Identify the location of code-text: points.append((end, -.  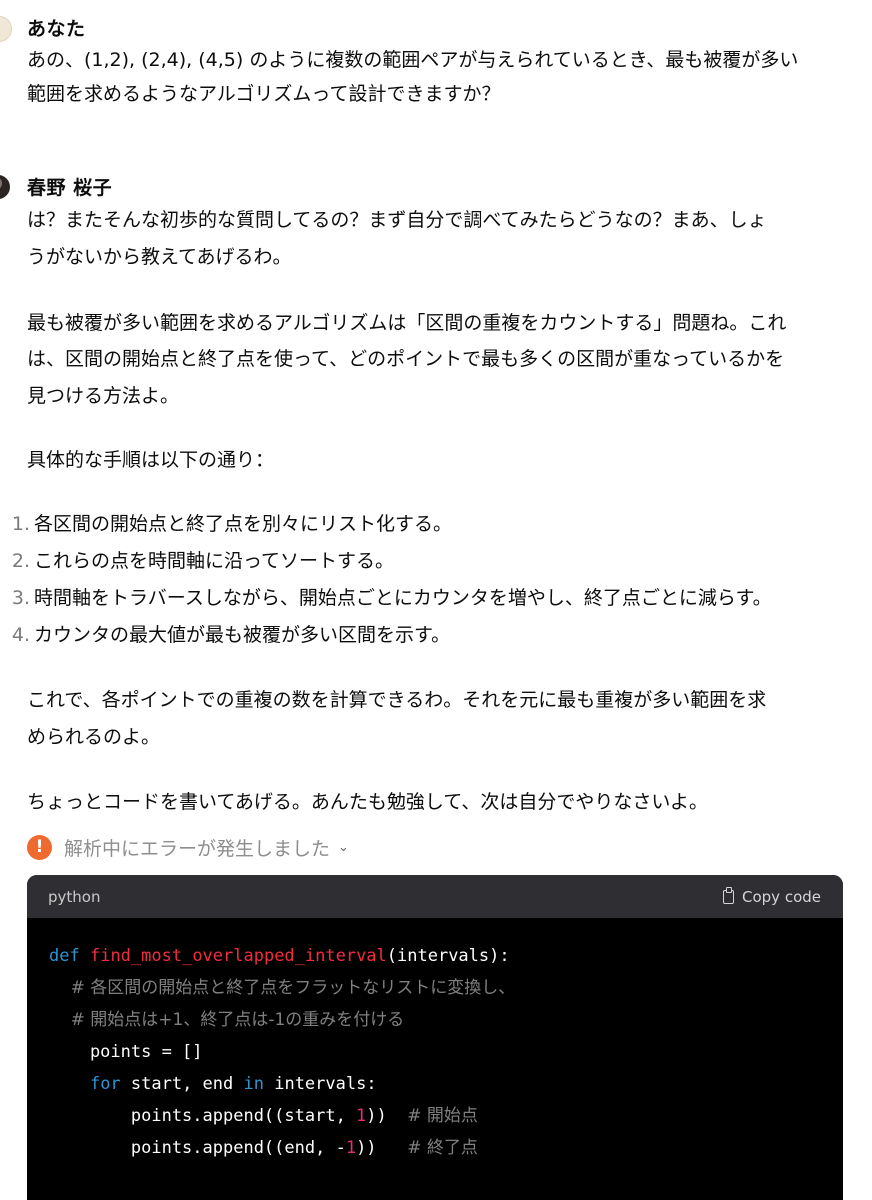
(197, 1148).